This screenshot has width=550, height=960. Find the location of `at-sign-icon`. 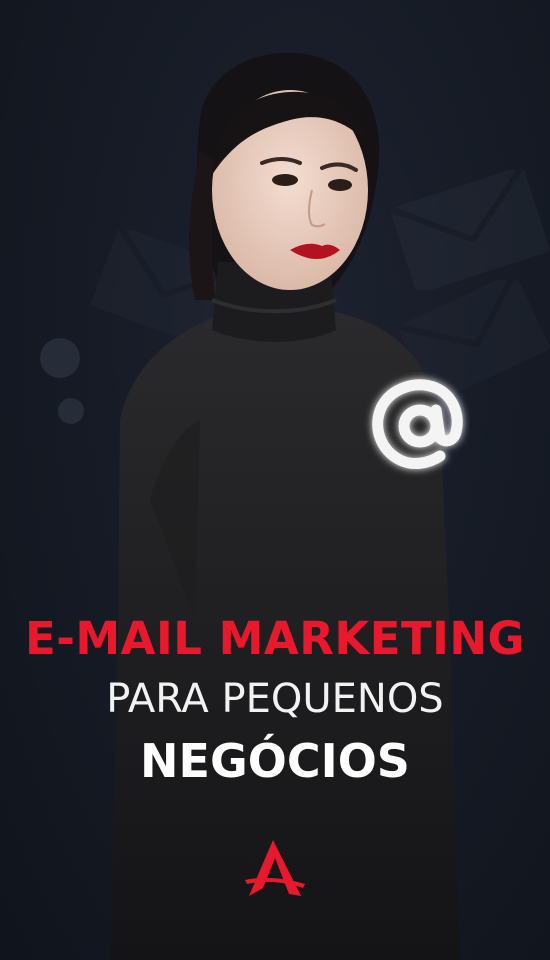

at-sign-icon is located at coordinates (417, 424).